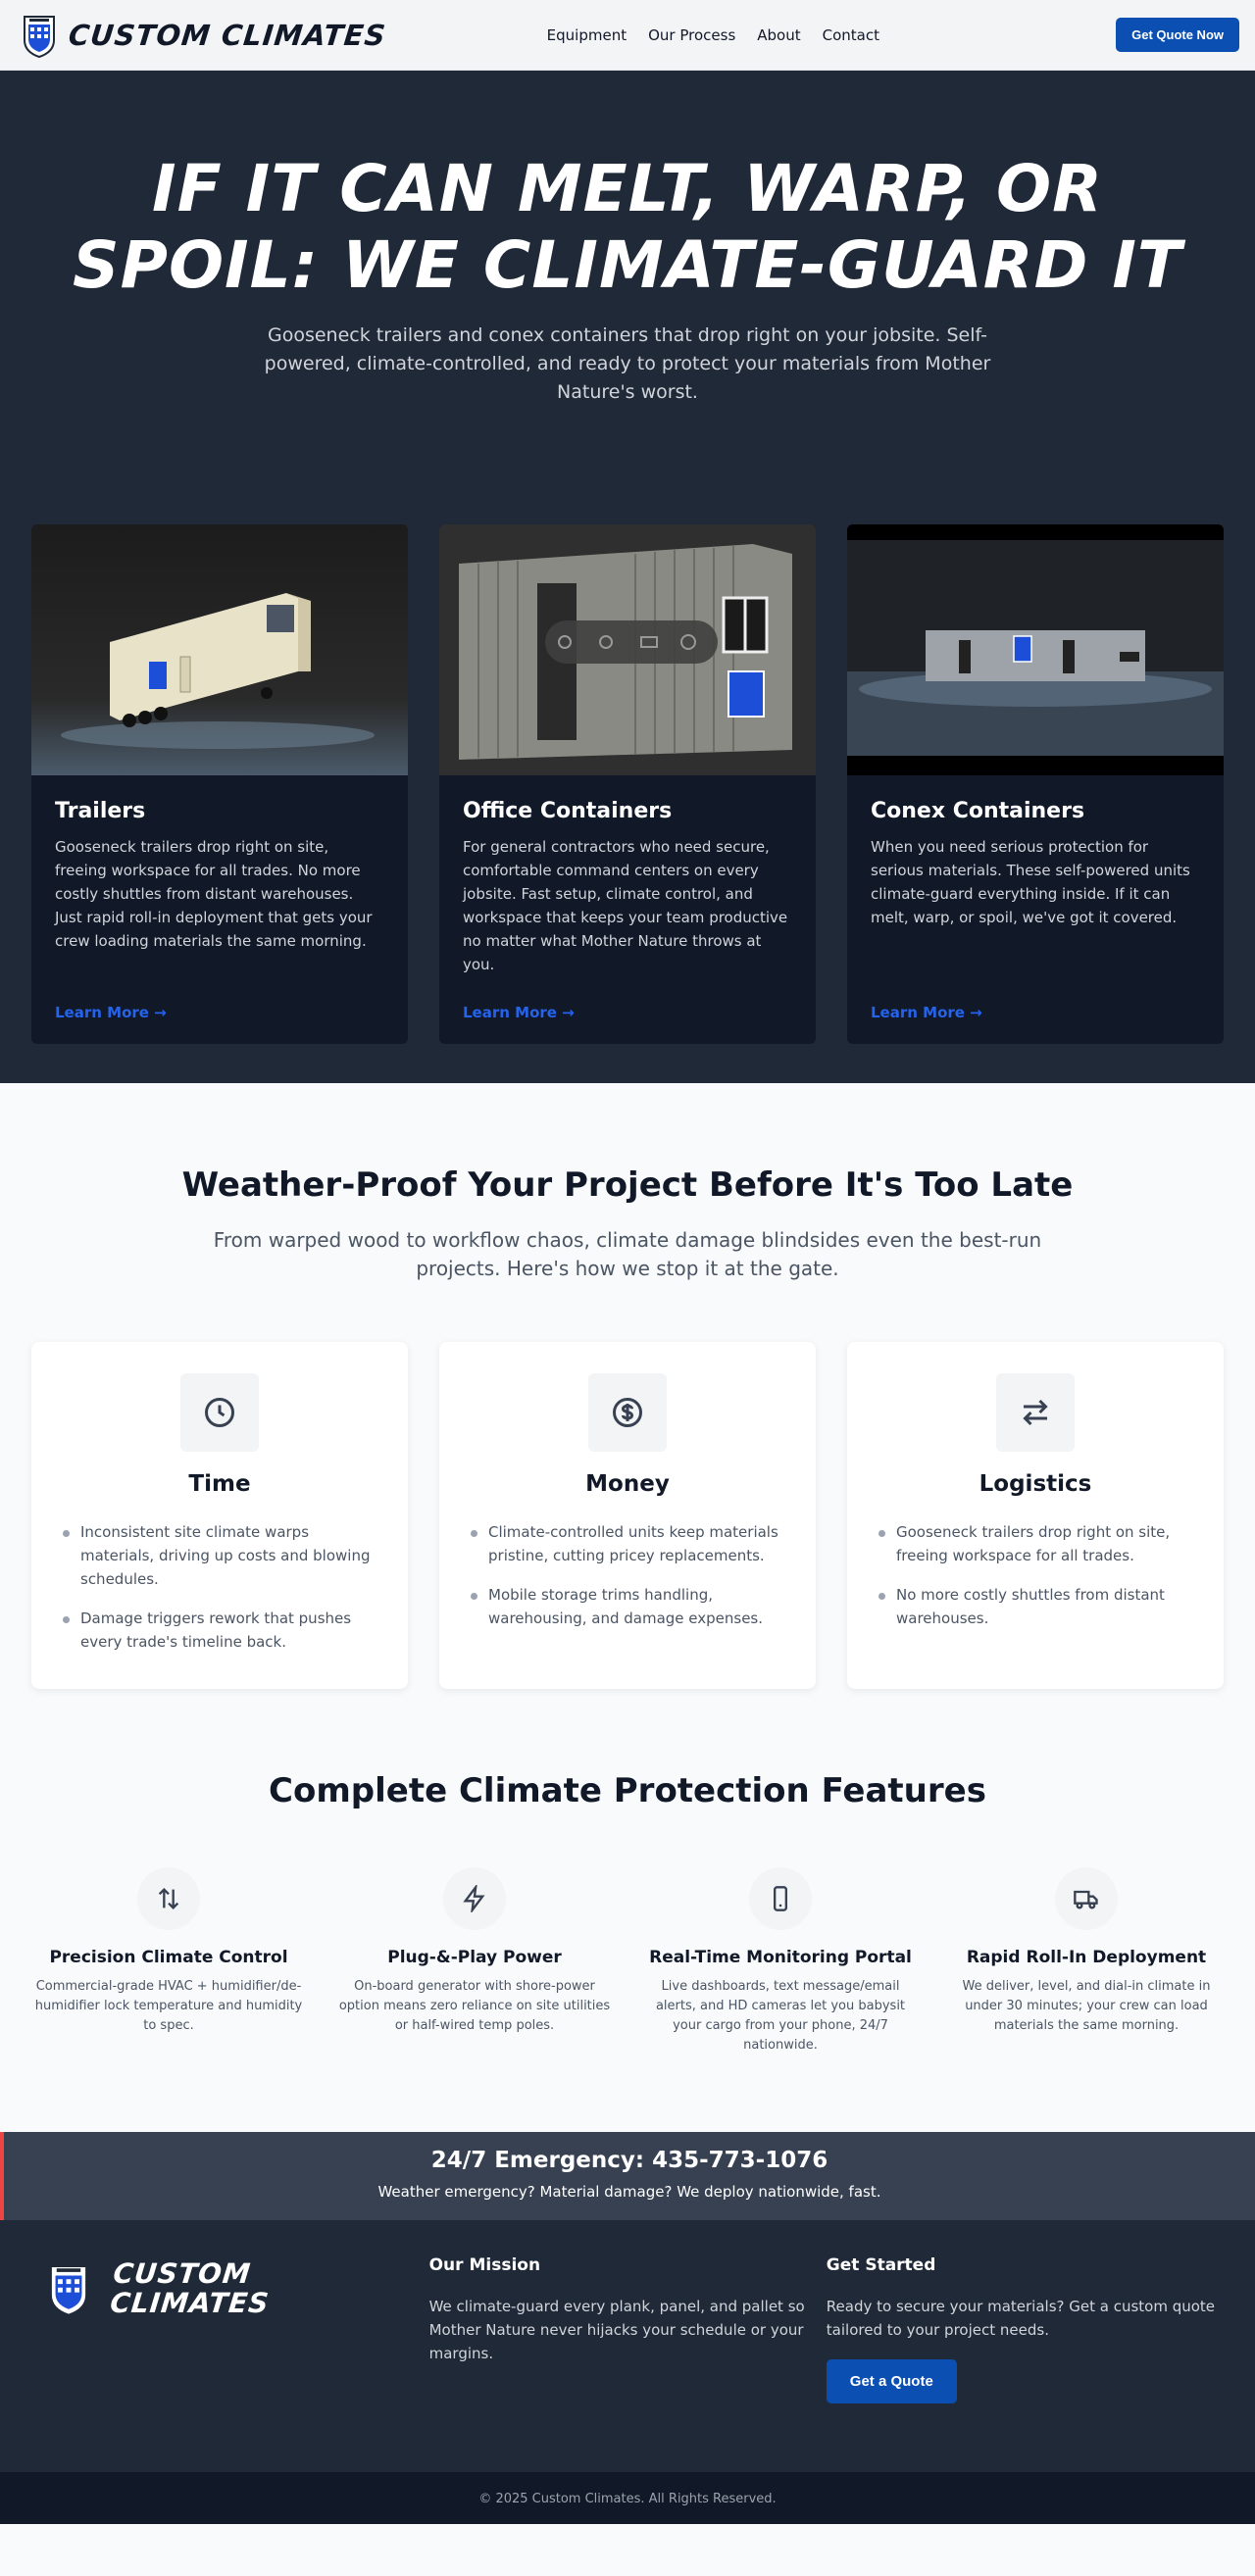  What do you see at coordinates (627, 1790) in the screenshot?
I see `section-title: Complete Climate Protection Features` at bounding box center [627, 1790].